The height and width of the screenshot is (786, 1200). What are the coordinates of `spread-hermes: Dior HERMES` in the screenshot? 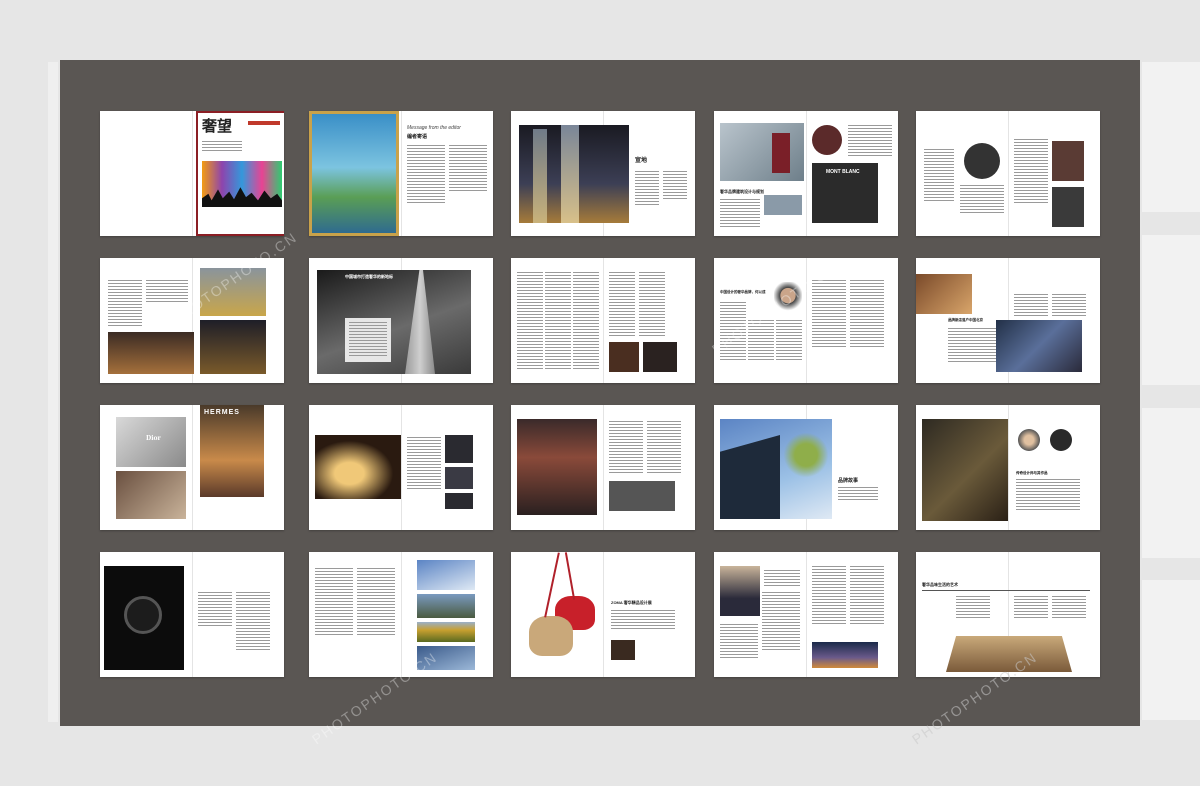 It's located at (192, 467).